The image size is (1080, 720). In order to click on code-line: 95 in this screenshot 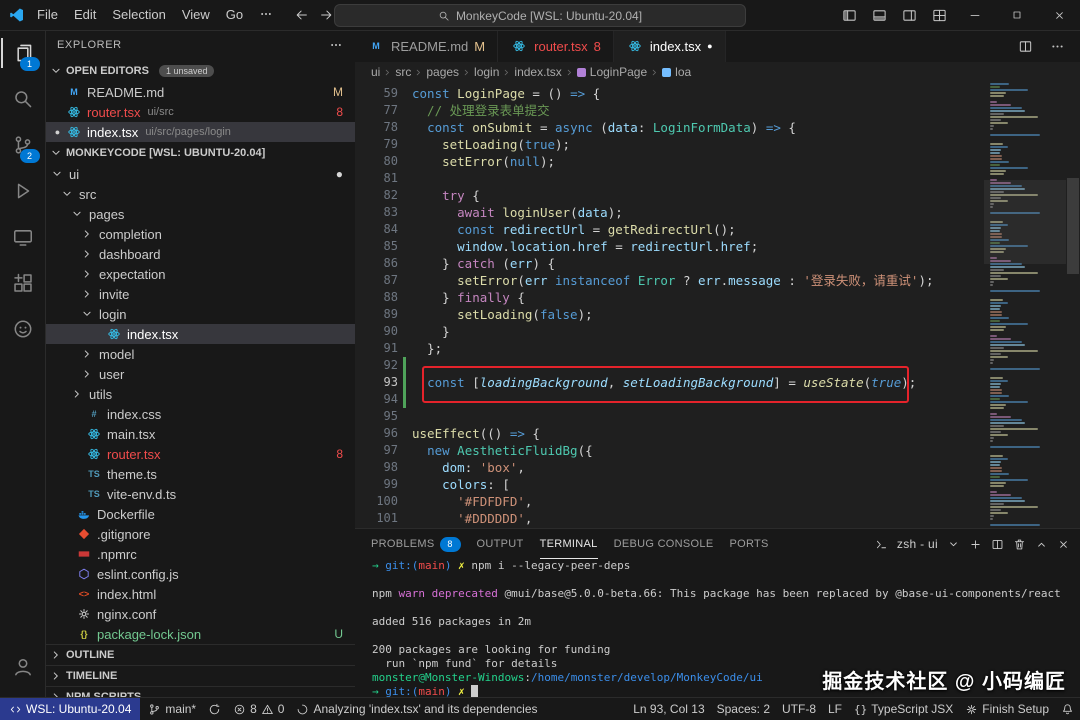, I will do `click(669, 416)`.